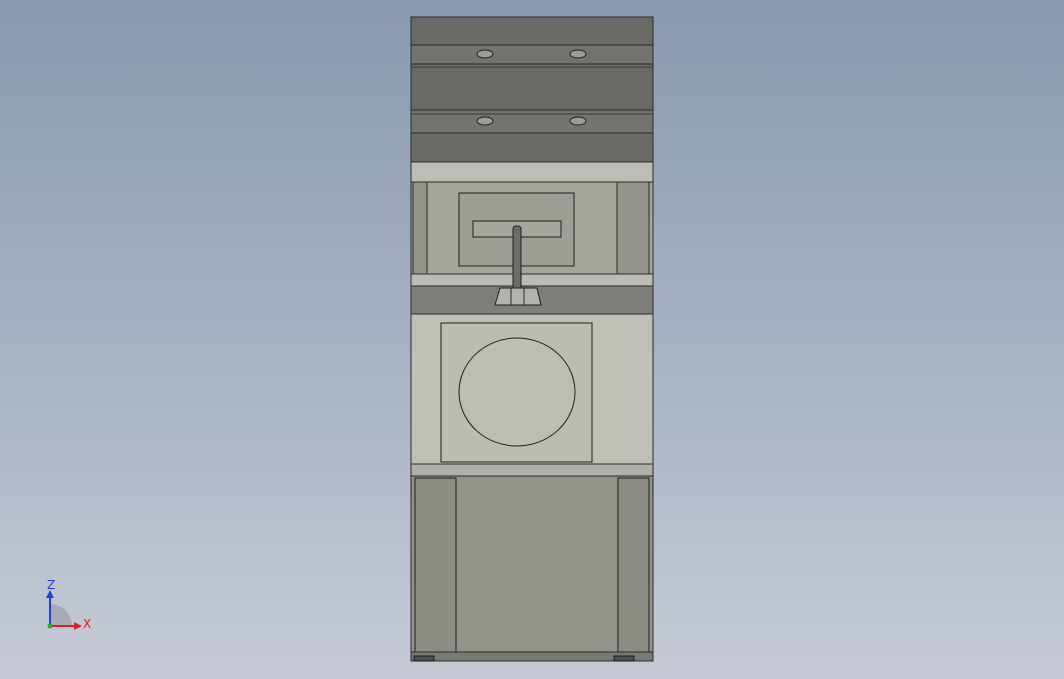  I want to click on axis-z-label: Z, so click(51, 585).